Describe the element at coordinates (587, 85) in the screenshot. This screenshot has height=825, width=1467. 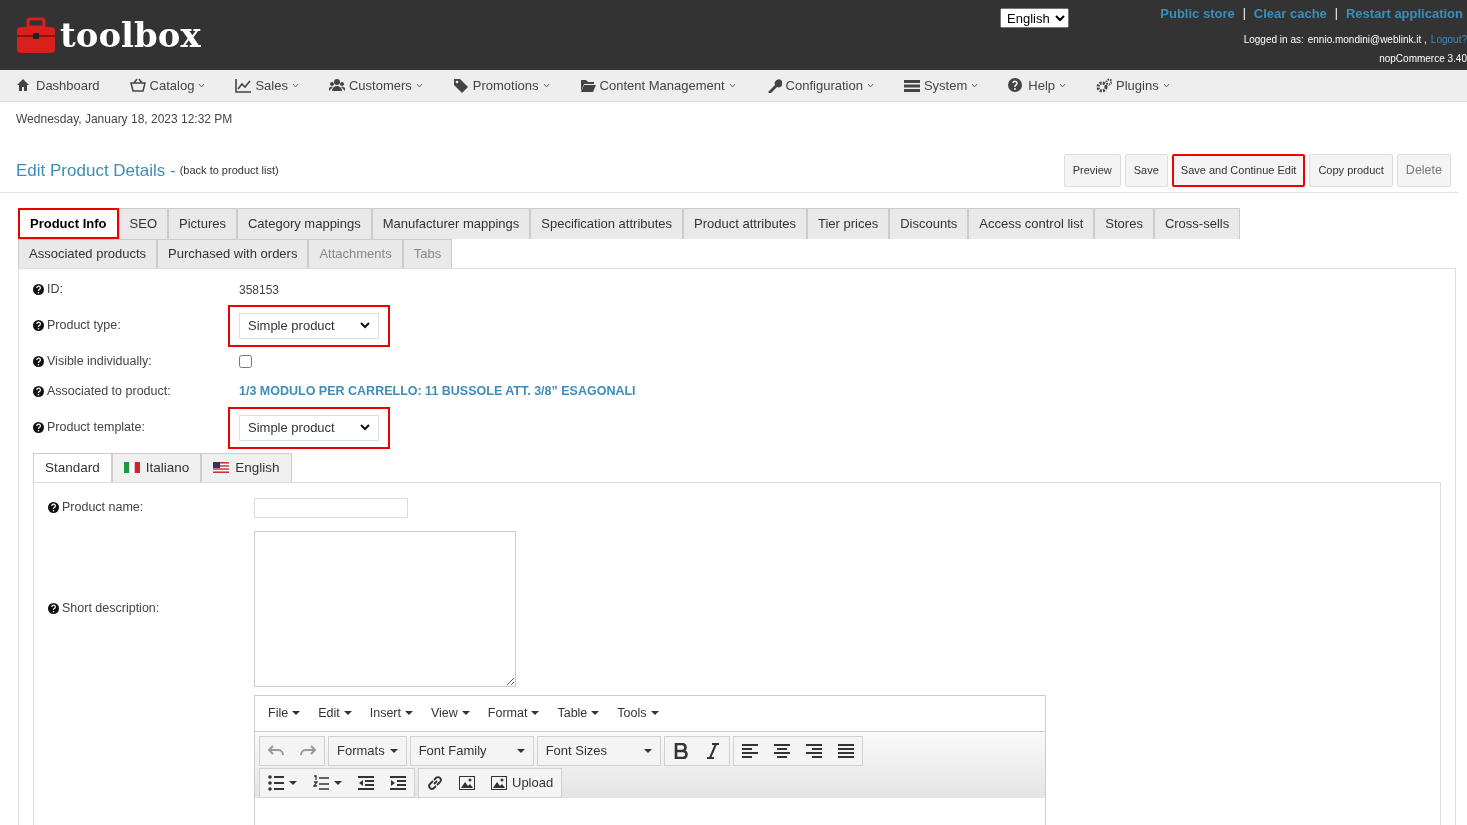
I see `folder-icon` at that location.